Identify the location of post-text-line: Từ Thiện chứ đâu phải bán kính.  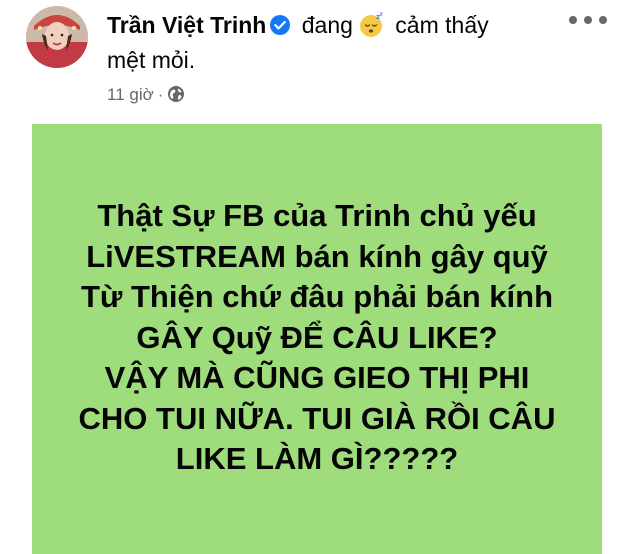
(317, 296).